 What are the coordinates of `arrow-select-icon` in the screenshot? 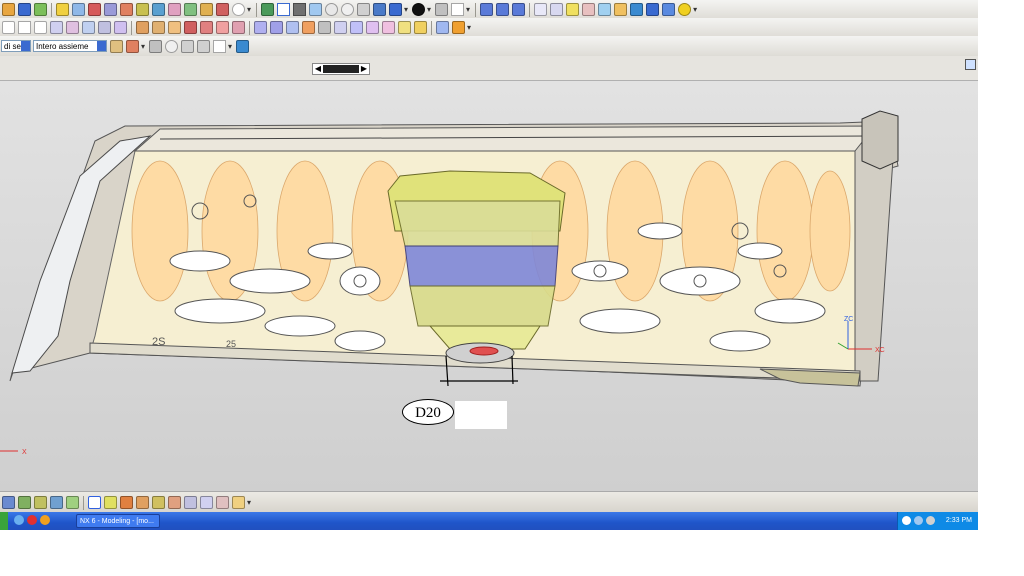 It's located at (156, 46).